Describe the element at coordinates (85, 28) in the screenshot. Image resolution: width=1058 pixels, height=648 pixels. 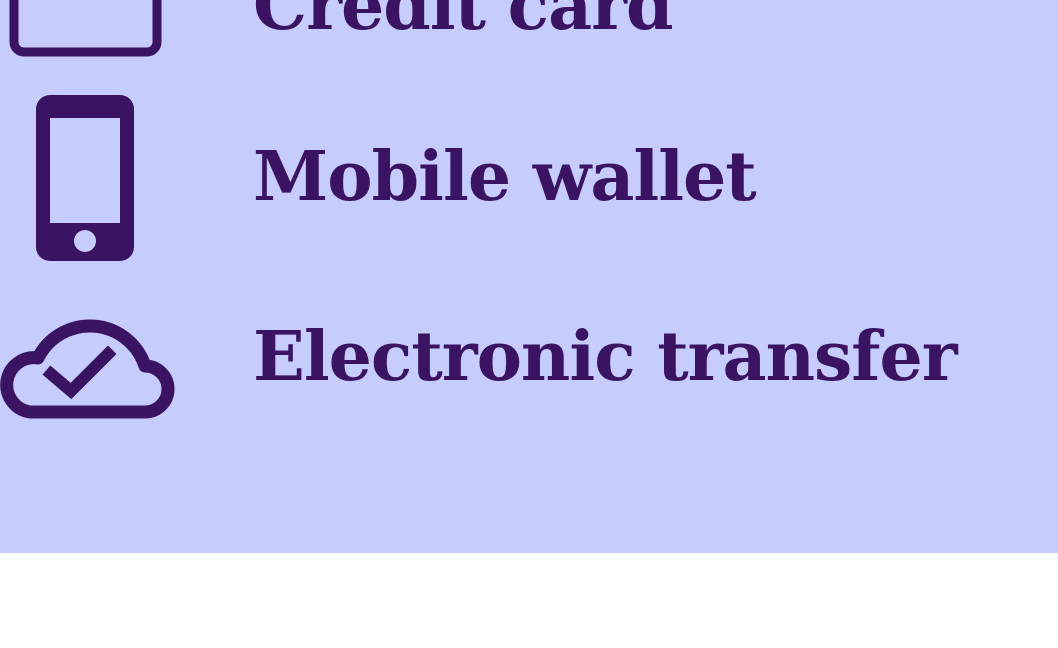
I see `credit-card-icon` at that location.